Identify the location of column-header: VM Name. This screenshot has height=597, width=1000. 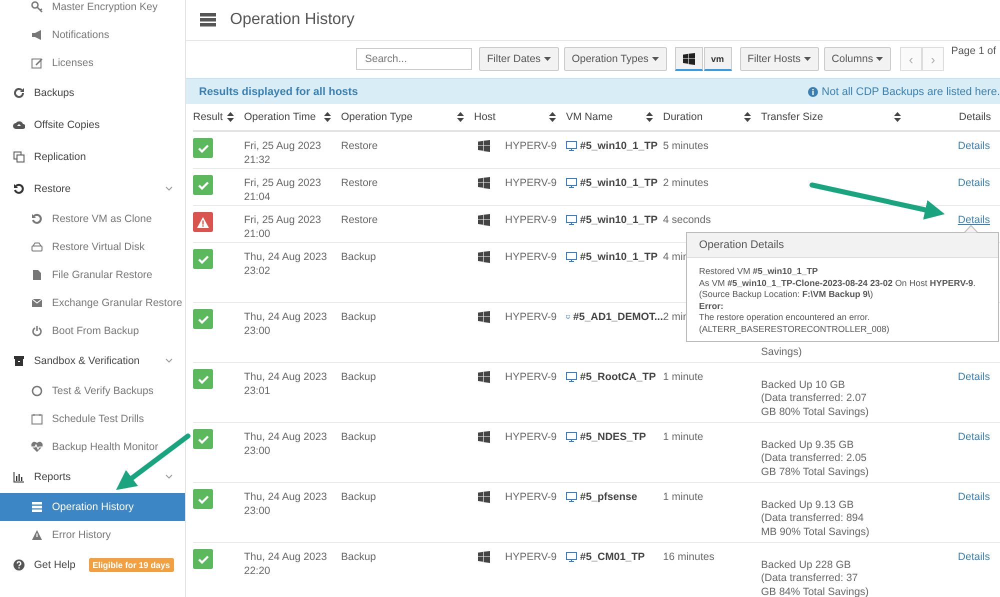
(589, 117).